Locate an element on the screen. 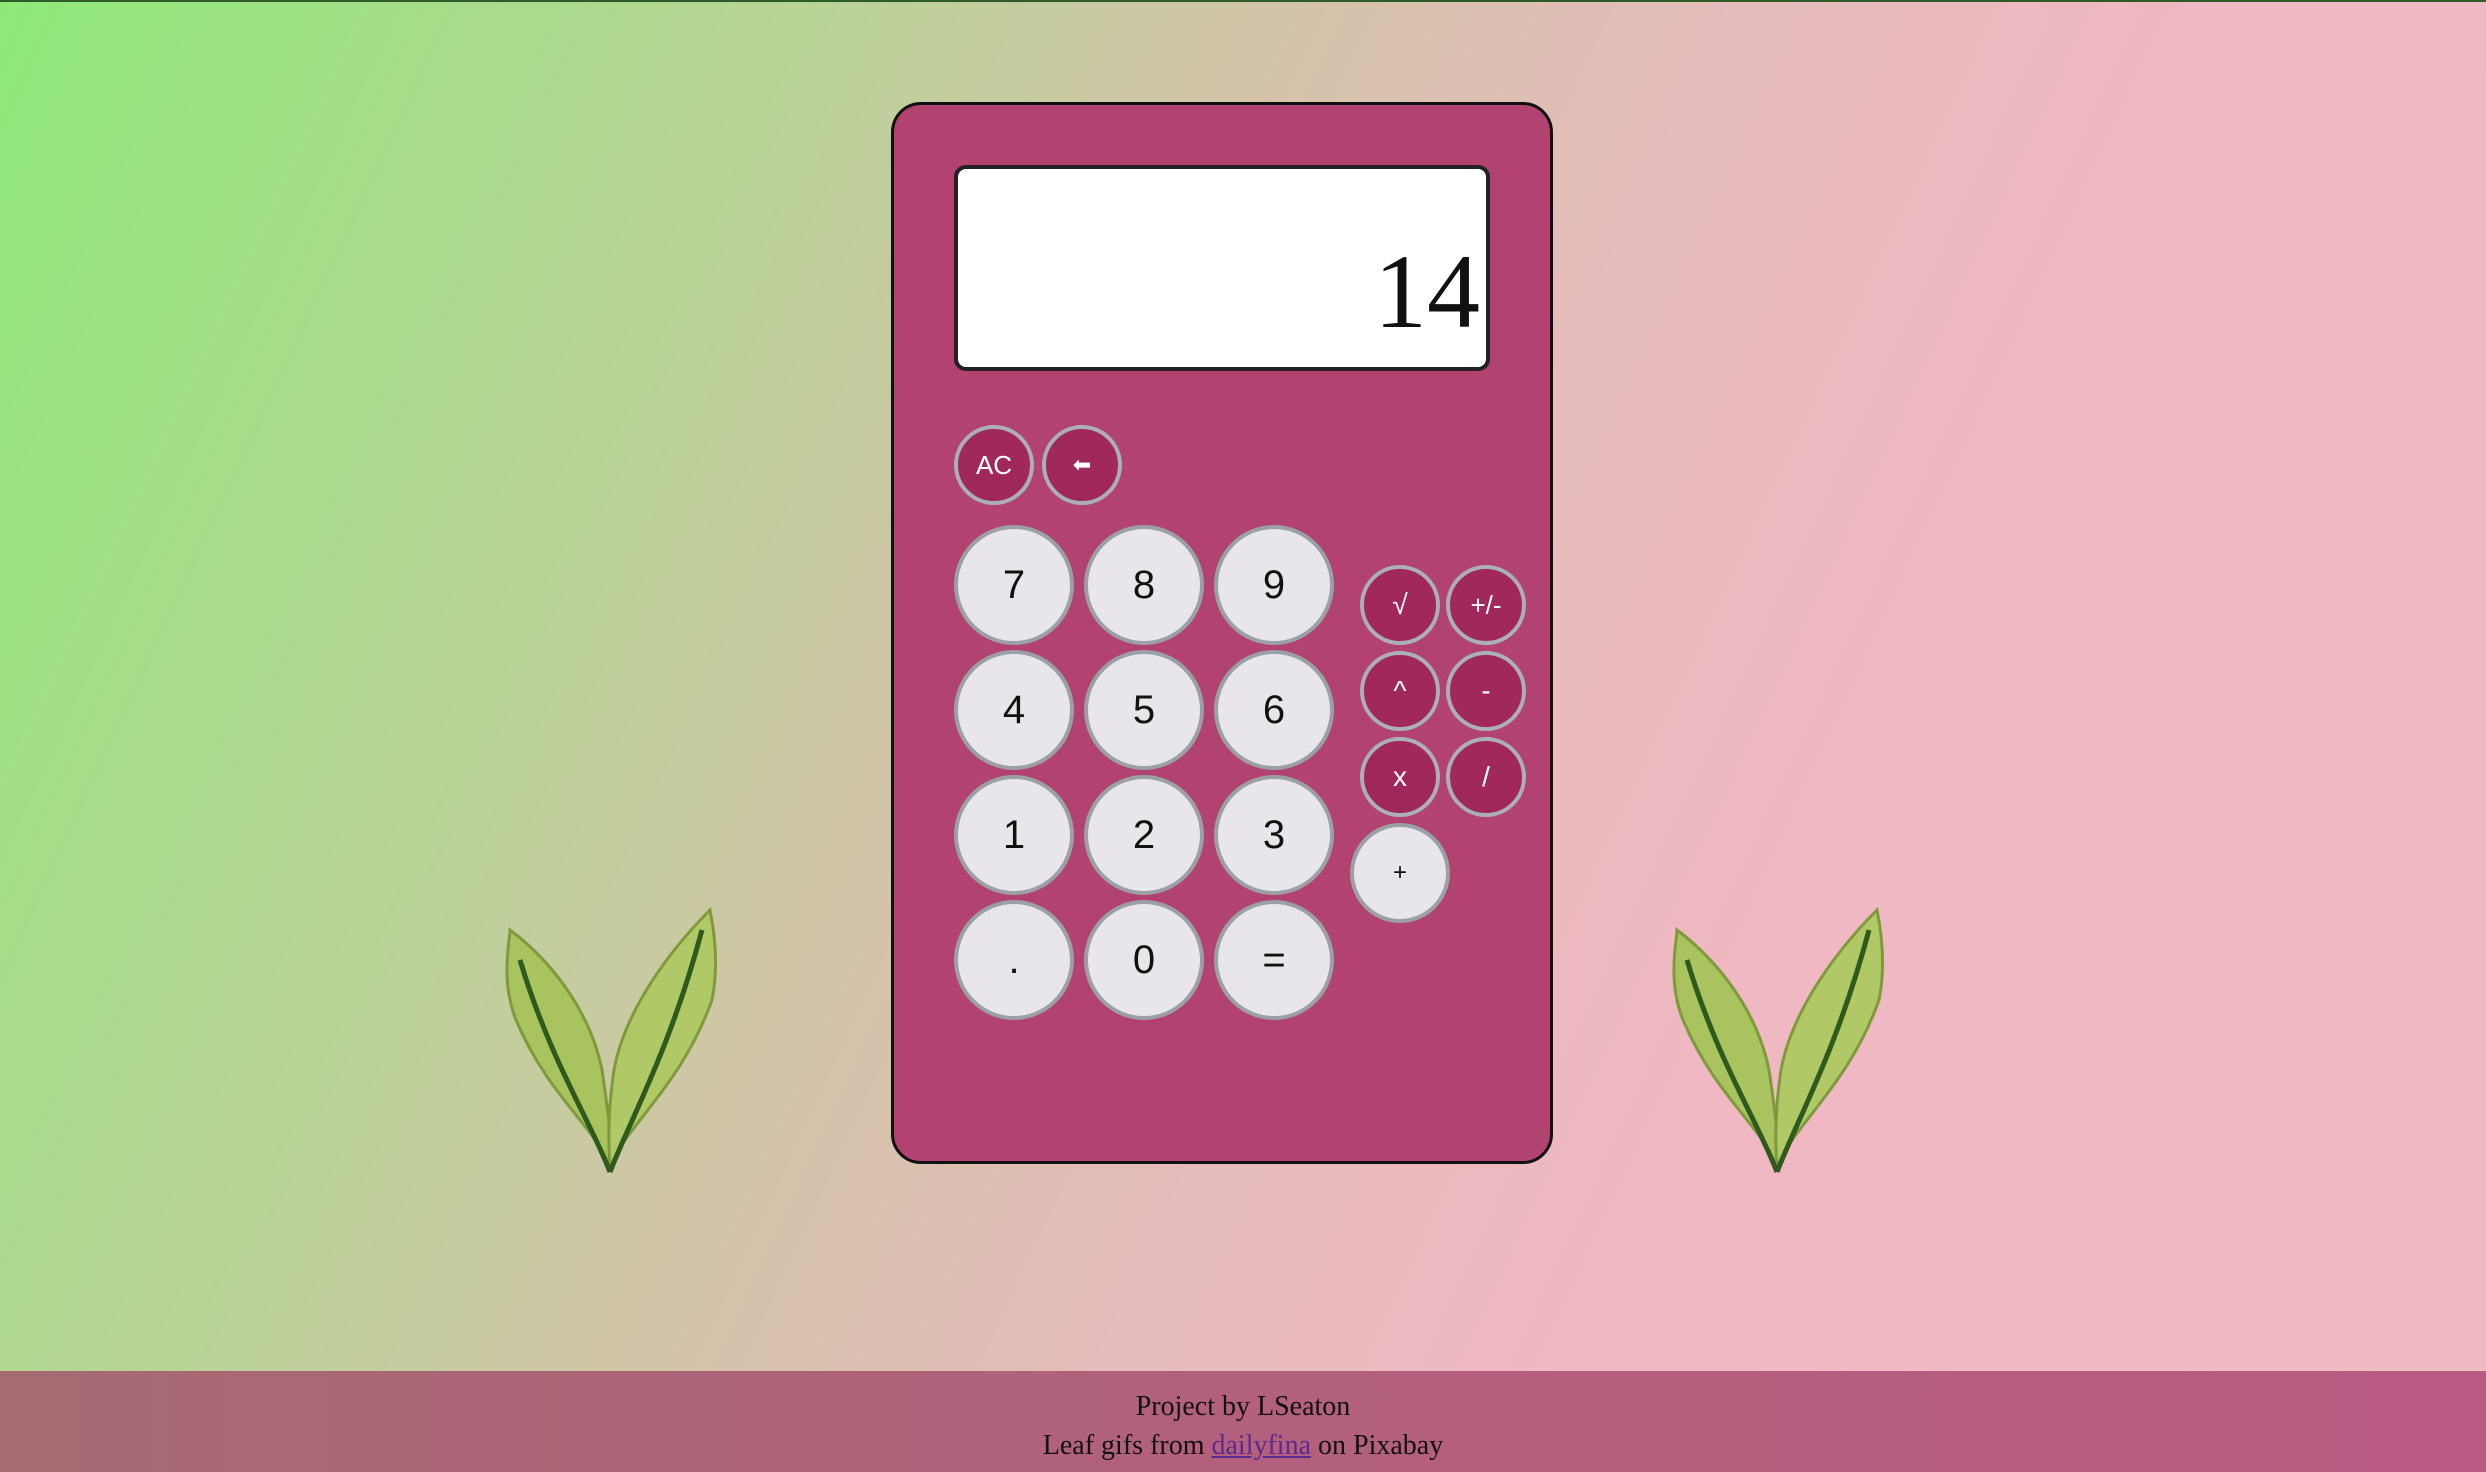 Image resolution: width=2486 pixels, height=1472 pixels. digit-3-button: 3 is located at coordinates (1274, 835).